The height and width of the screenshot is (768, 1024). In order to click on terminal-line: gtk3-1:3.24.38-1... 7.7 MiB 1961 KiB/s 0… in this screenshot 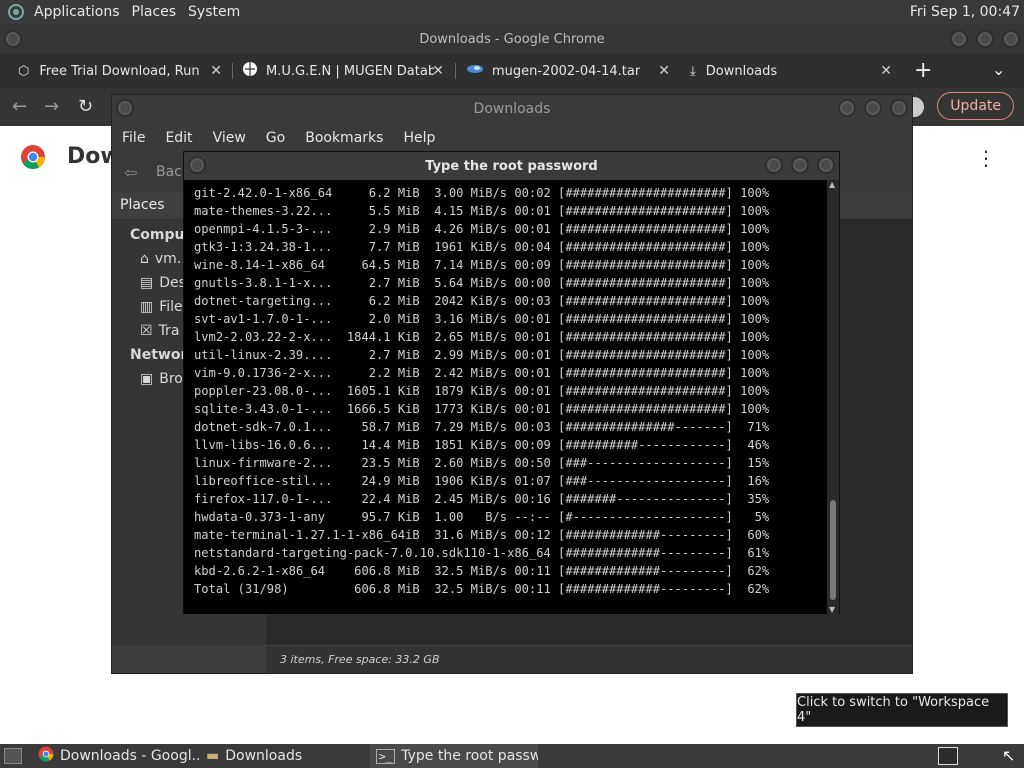, I will do `click(482, 247)`.